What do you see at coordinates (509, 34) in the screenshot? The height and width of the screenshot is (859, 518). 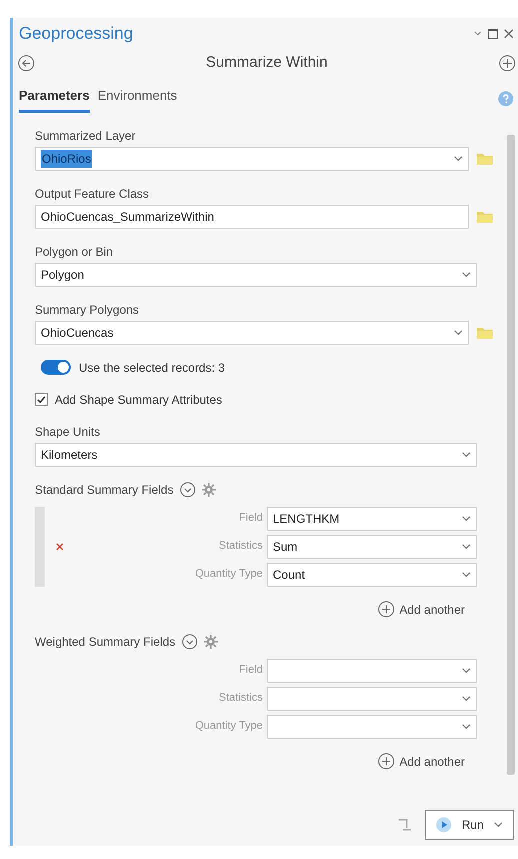 I see `close-icon` at bounding box center [509, 34].